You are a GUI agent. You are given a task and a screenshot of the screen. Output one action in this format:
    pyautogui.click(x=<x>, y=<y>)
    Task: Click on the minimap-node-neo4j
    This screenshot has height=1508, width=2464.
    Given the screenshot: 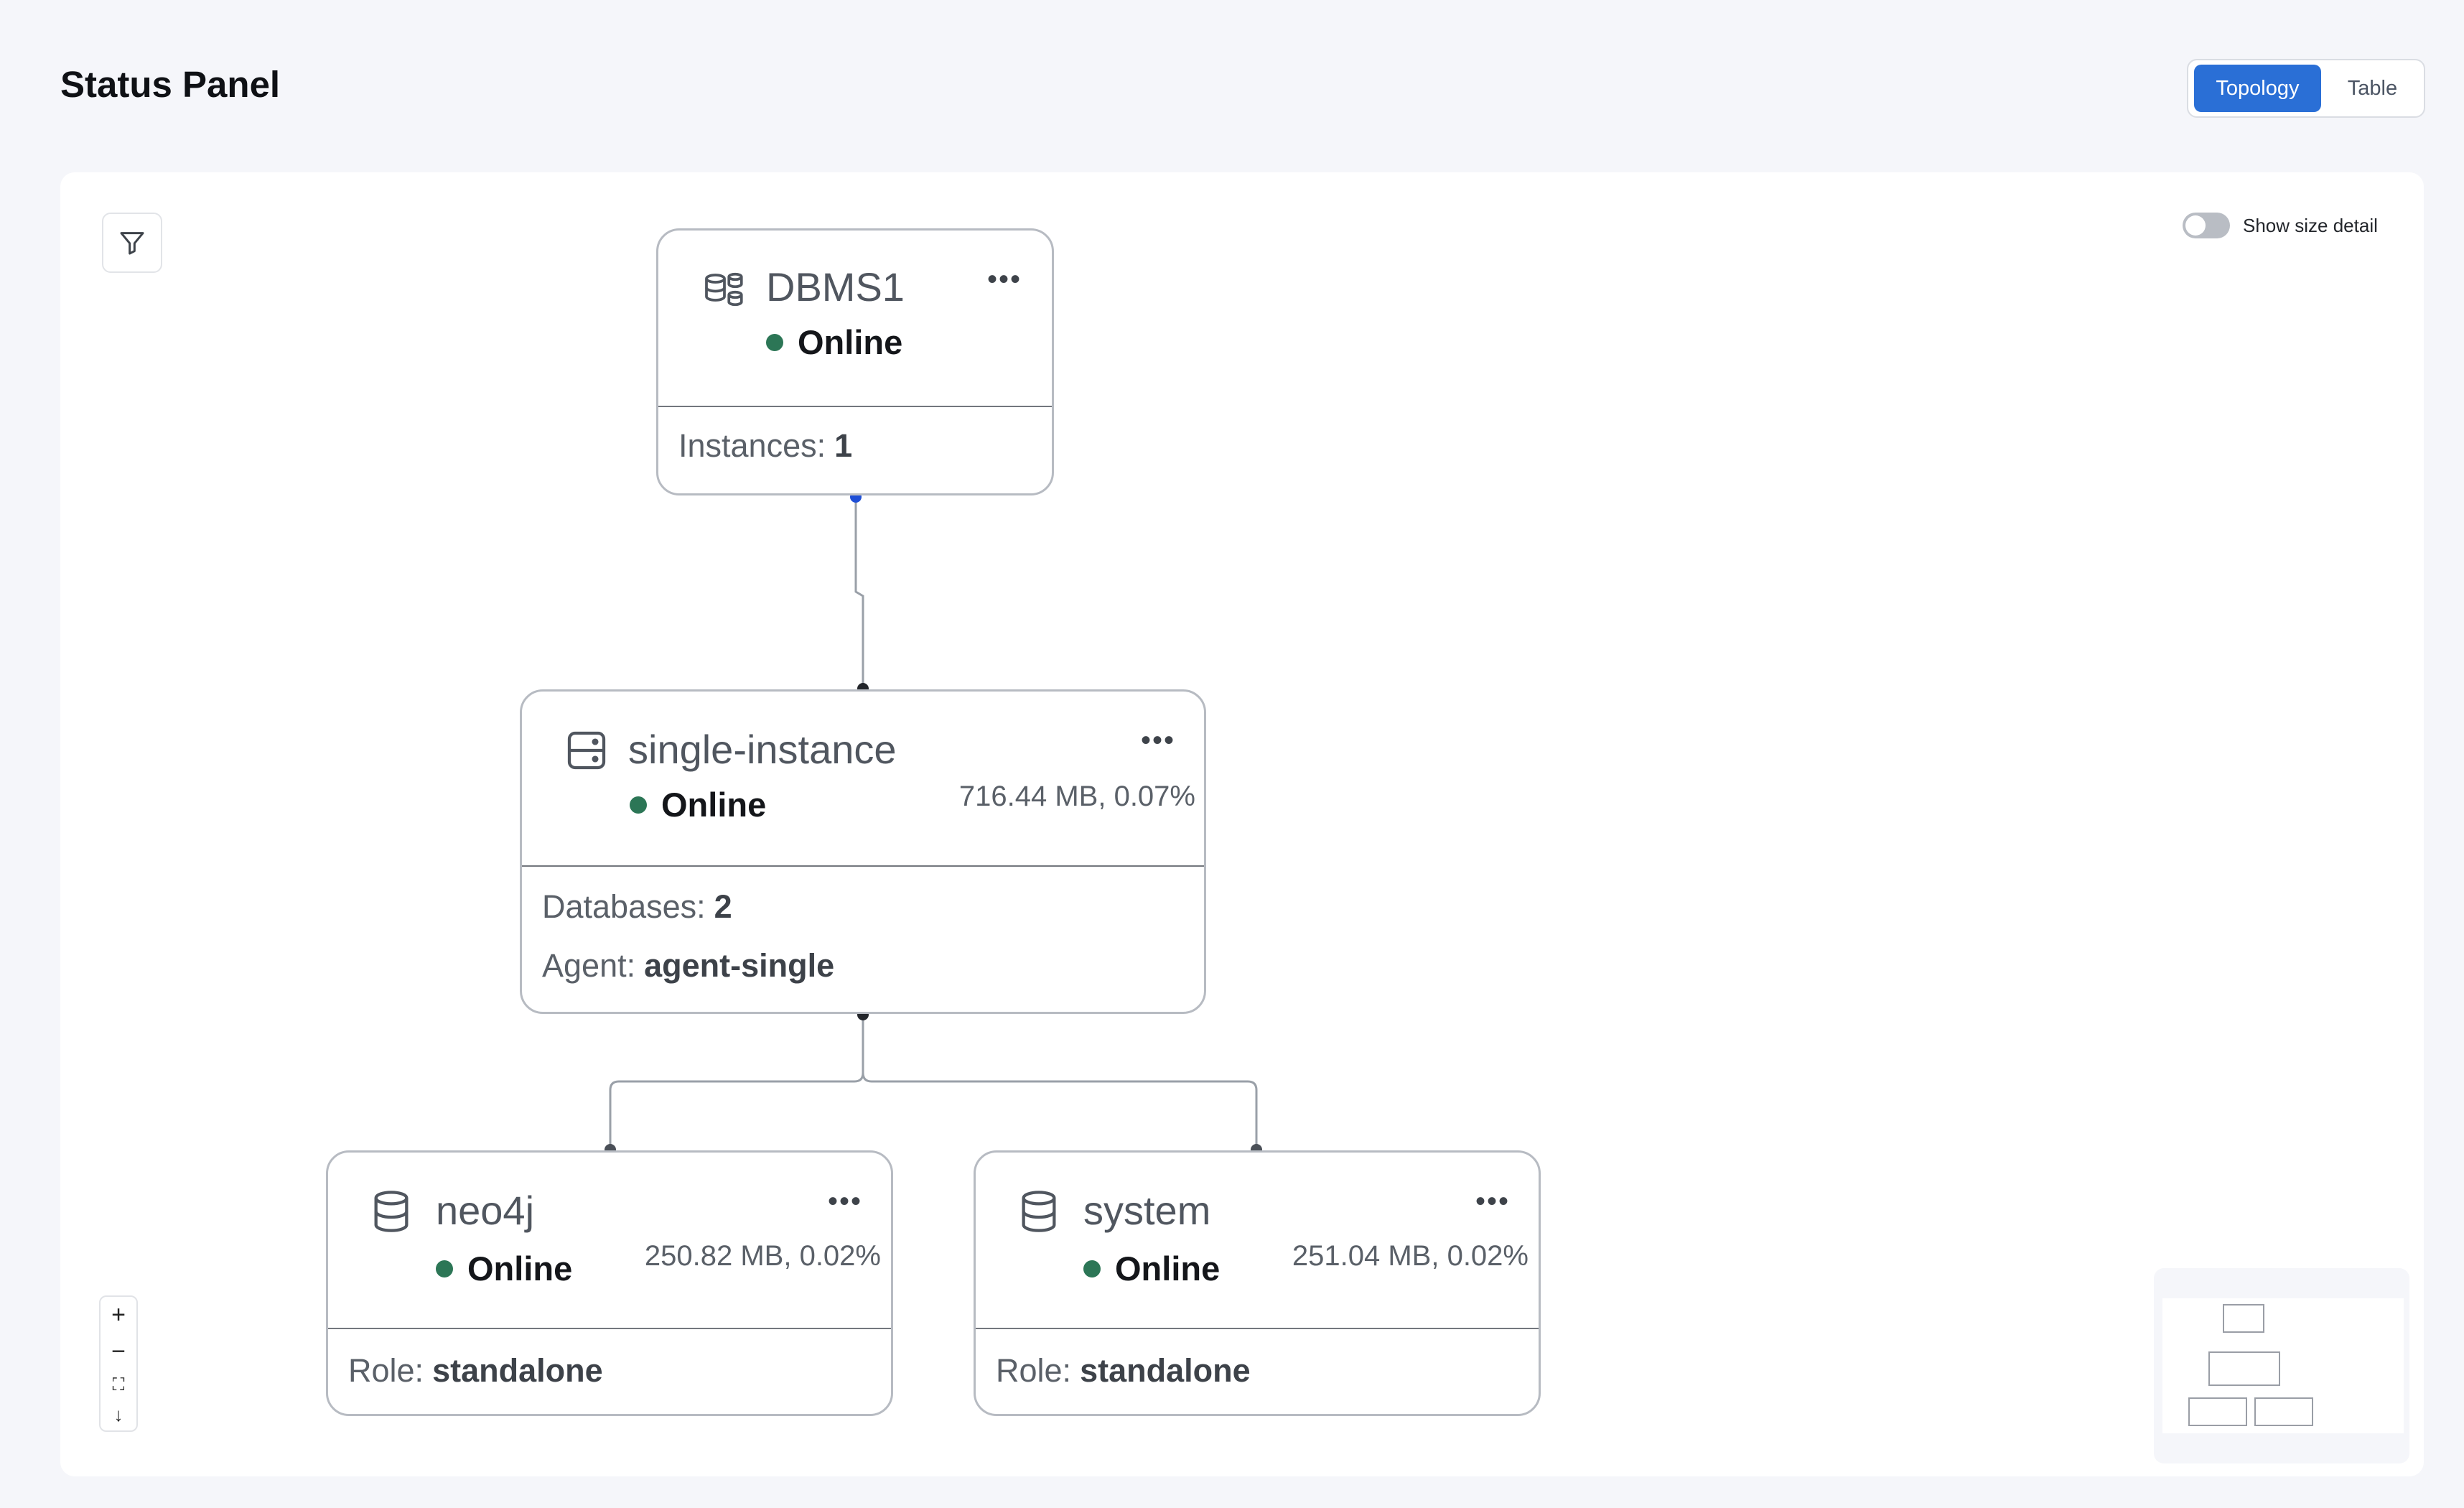 What is the action you would take?
    pyautogui.click(x=2217, y=1411)
    